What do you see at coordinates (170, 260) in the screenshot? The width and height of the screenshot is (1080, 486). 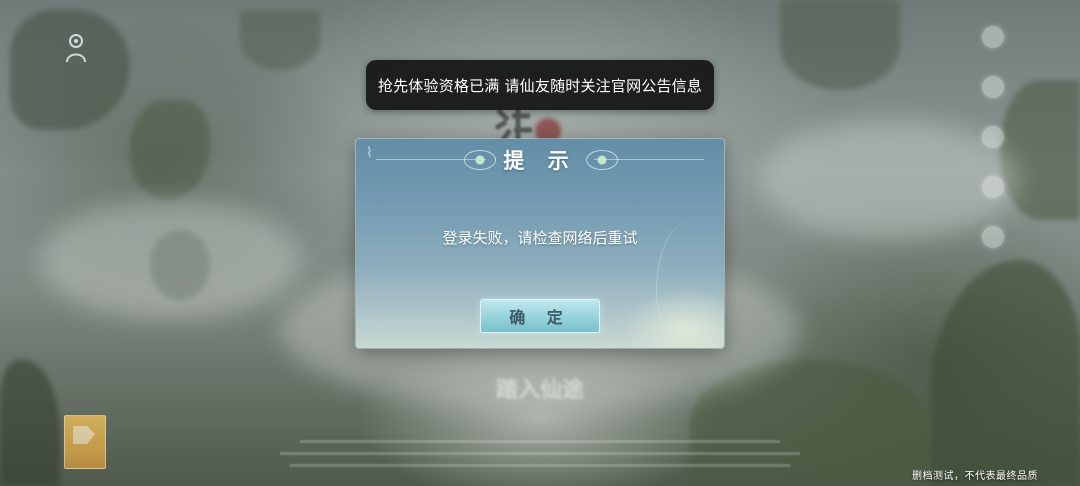 I see `mist-cloud` at bounding box center [170, 260].